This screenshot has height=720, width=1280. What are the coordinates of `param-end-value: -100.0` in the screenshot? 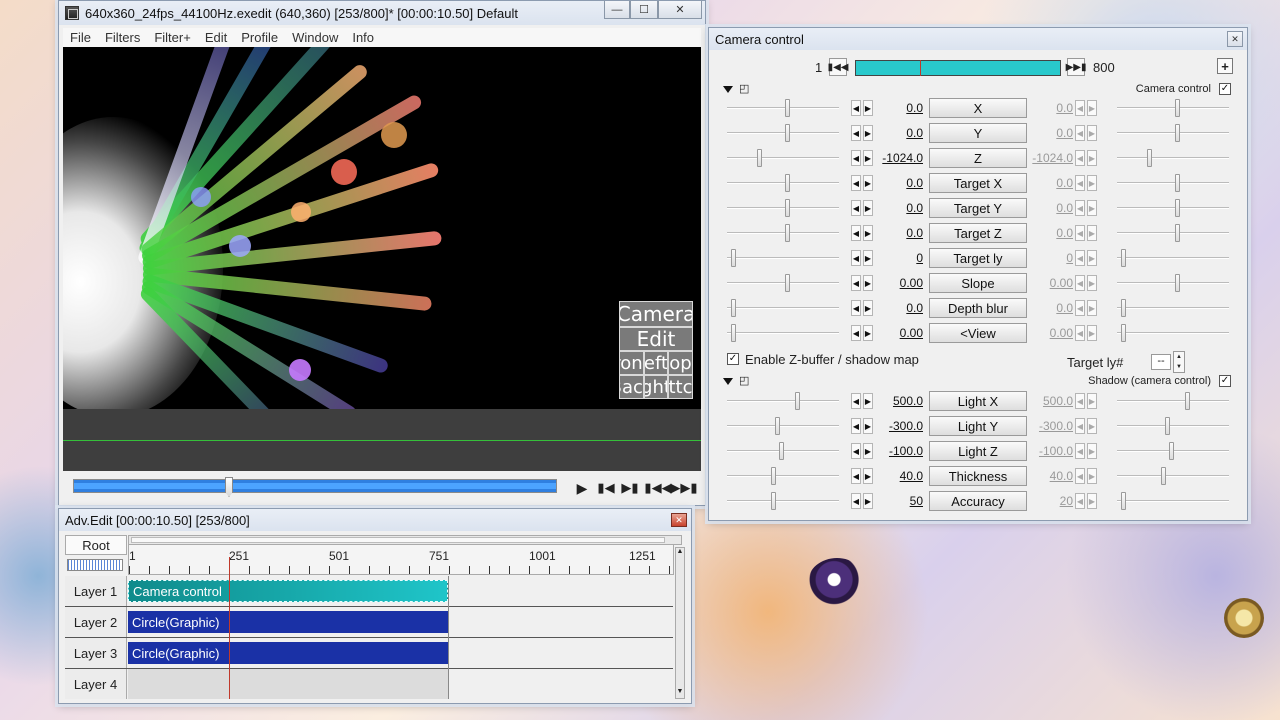 It's located at (1050, 451).